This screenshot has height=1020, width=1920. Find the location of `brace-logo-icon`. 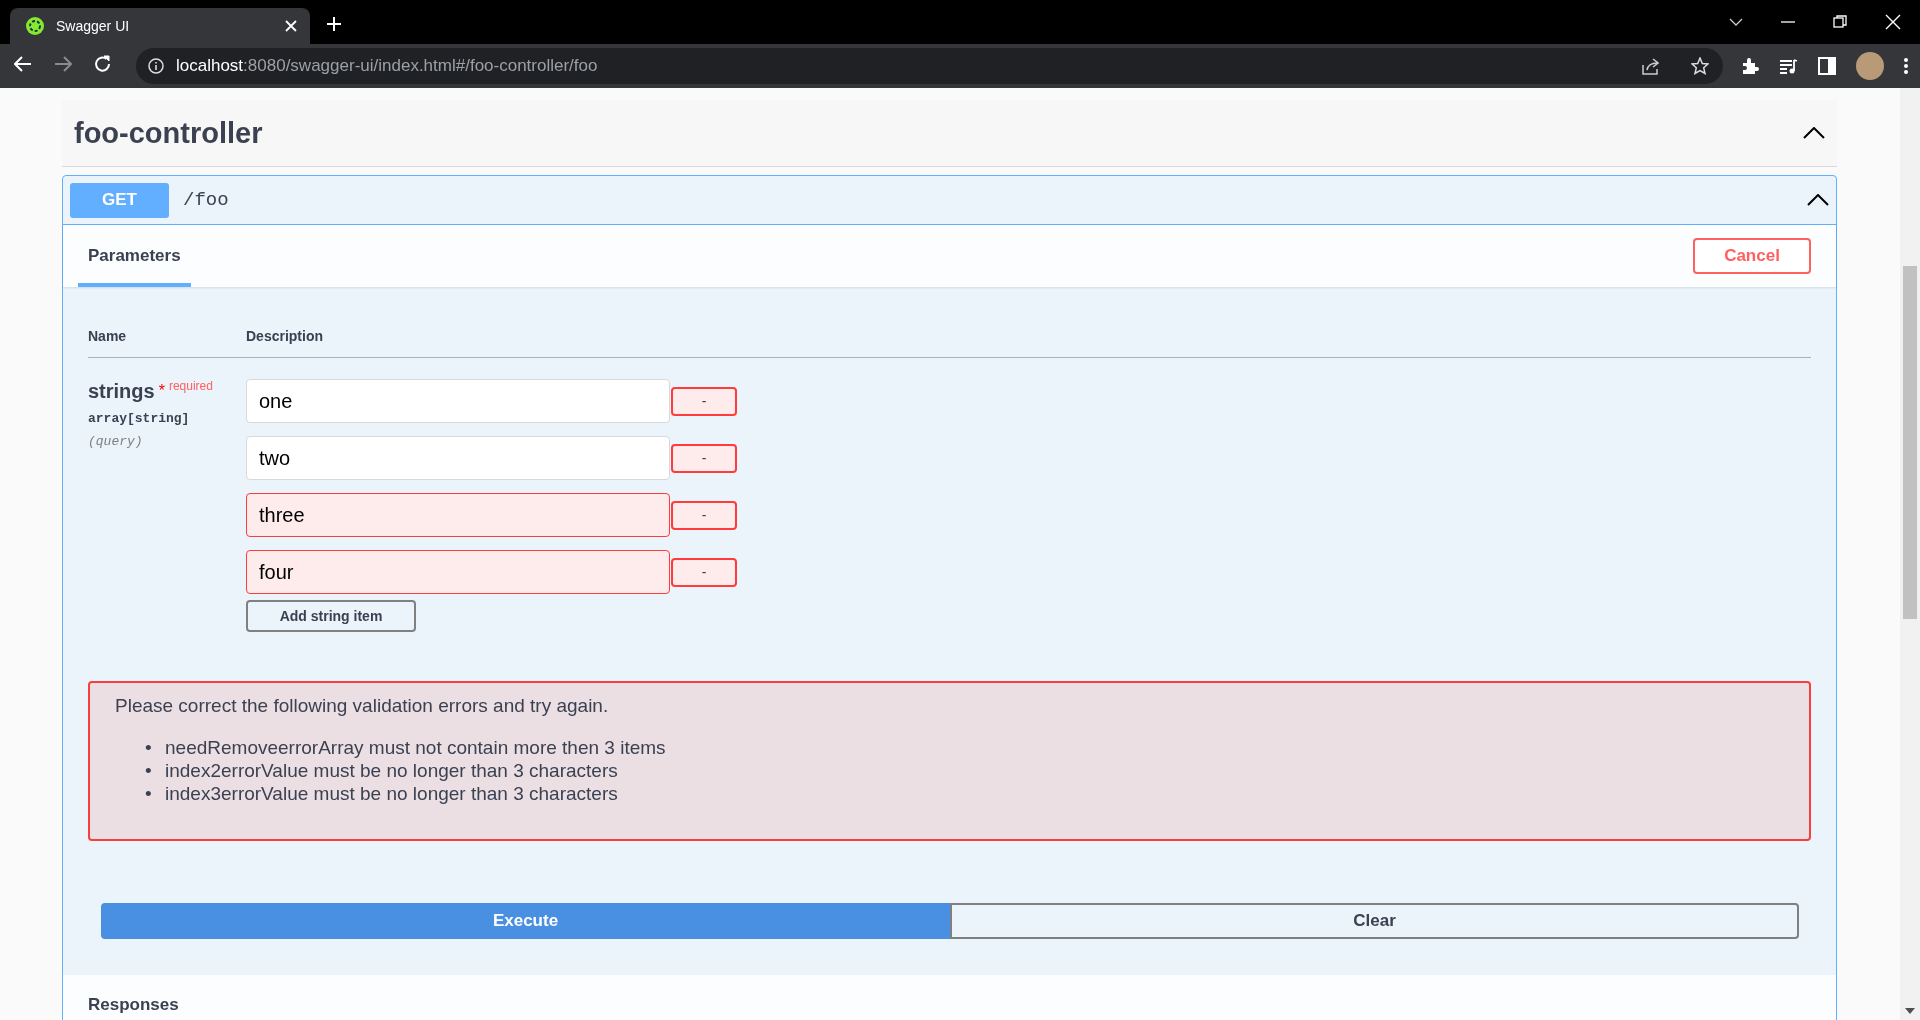

brace-logo-icon is located at coordinates (35, 26).